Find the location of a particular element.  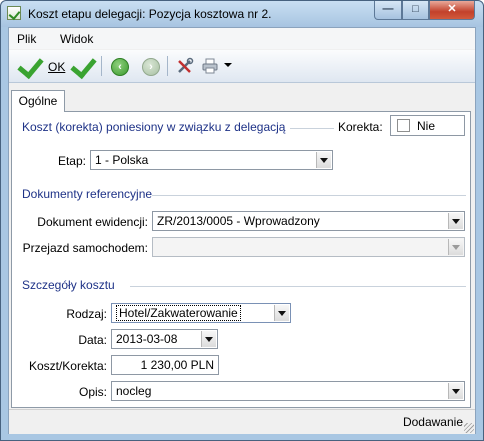

rodzaj-select: Hotel/Zakwaterowanie is located at coordinates (201, 313).